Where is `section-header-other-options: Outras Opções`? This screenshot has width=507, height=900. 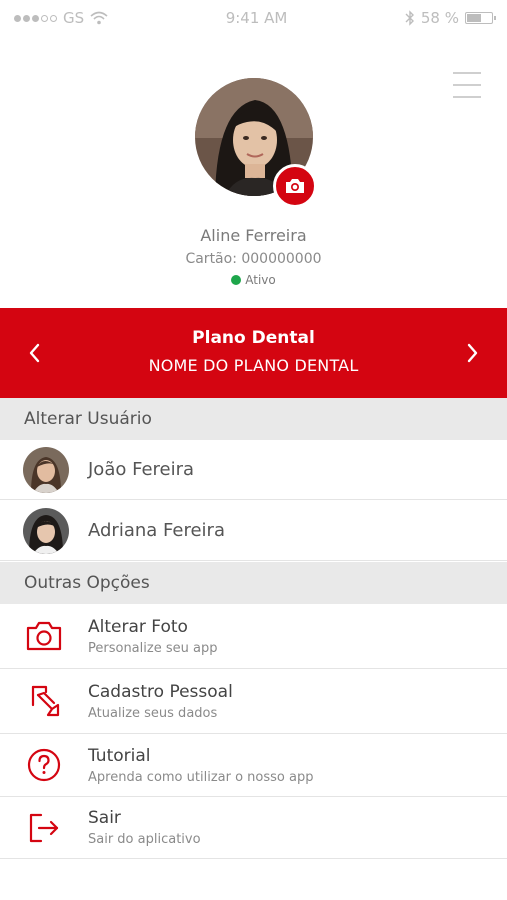
section-header-other-options: Outras Opções is located at coordinates (253, 583).